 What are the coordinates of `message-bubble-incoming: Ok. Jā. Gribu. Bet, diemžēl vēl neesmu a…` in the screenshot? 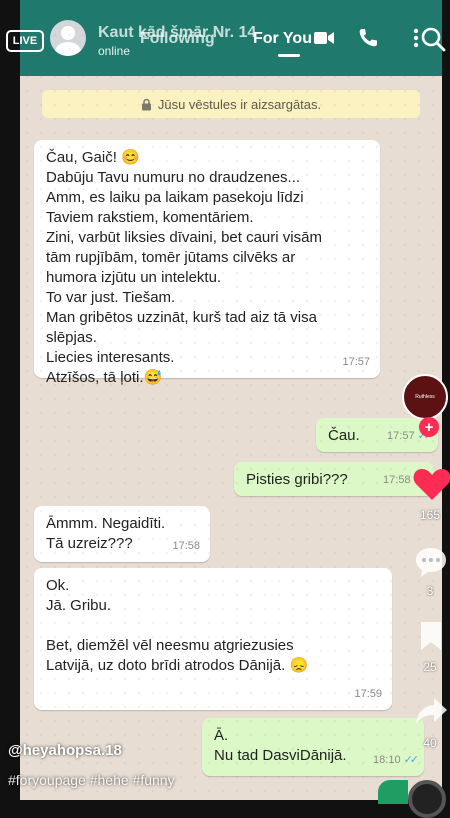 It's located at (213, 639).